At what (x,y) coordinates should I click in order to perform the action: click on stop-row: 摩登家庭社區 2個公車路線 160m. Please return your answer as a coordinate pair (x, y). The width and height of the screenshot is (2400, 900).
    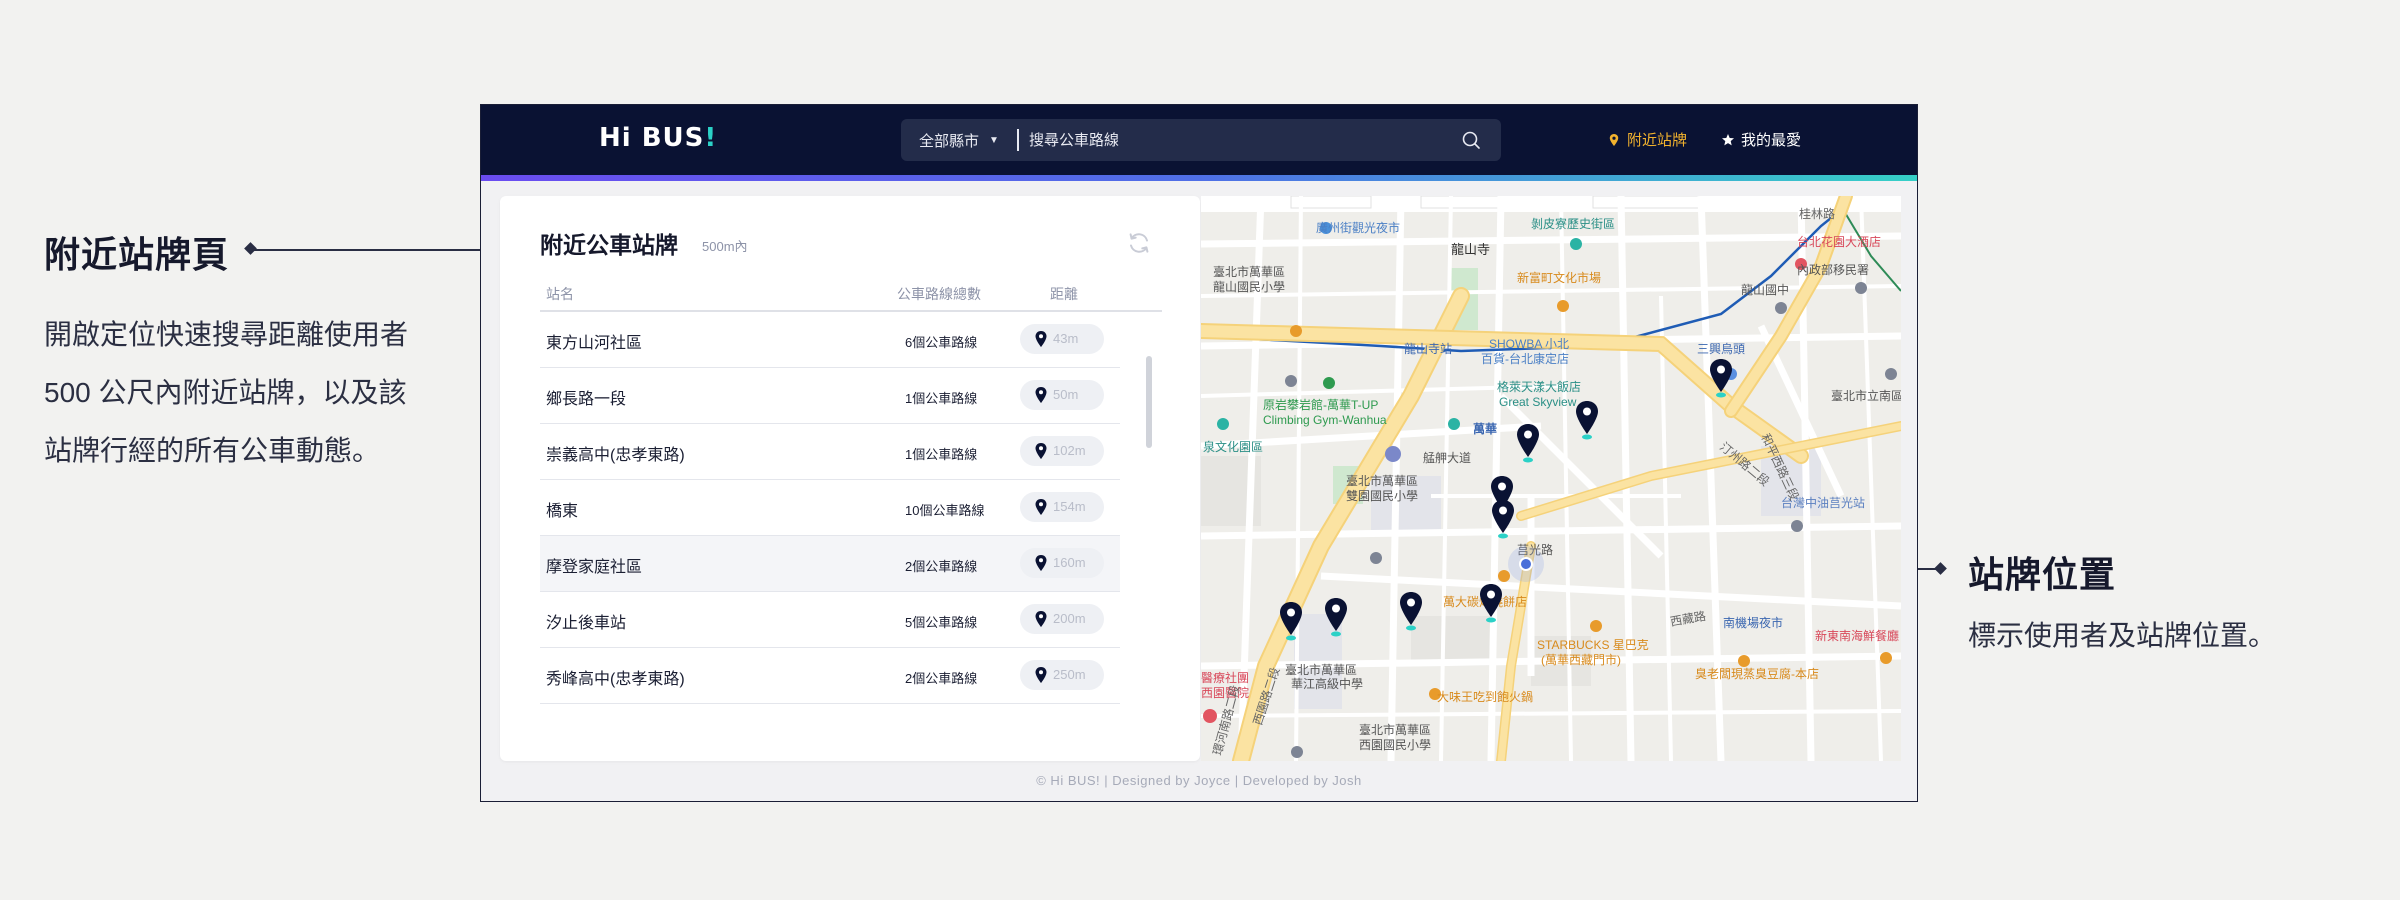
    Looking at the image, I should click on (830, 564).